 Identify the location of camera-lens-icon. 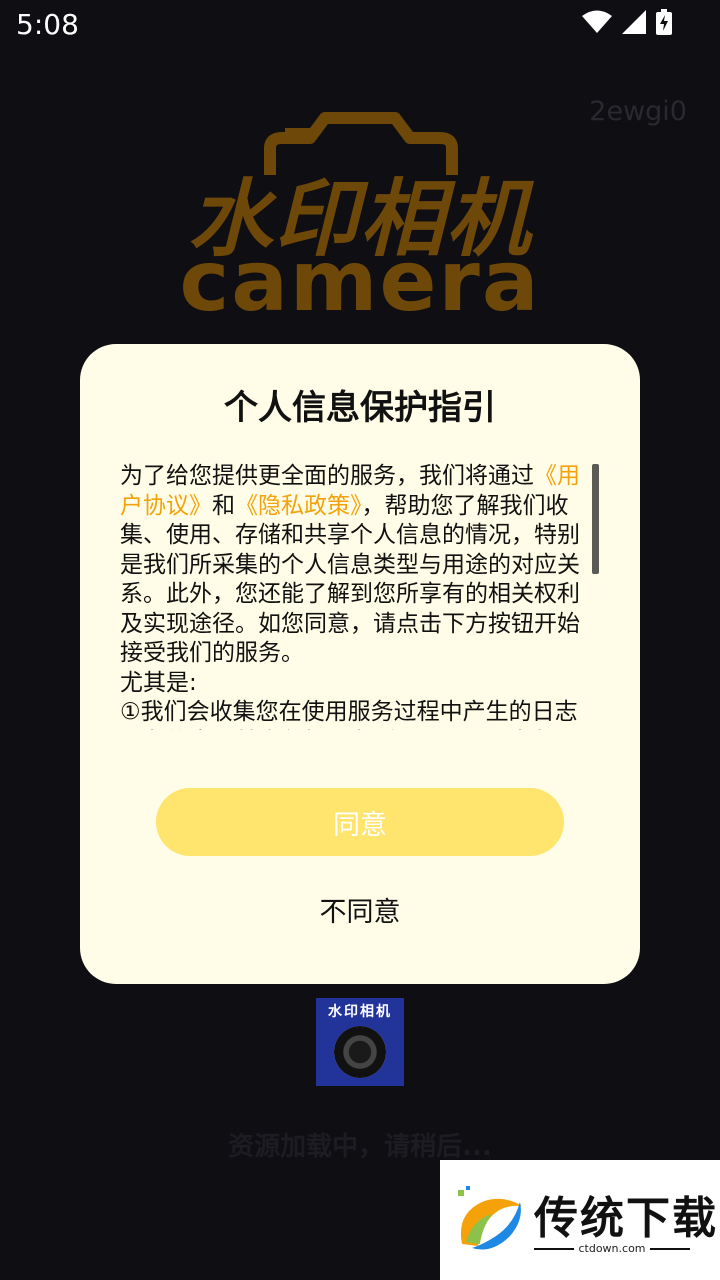
(360, 1052).